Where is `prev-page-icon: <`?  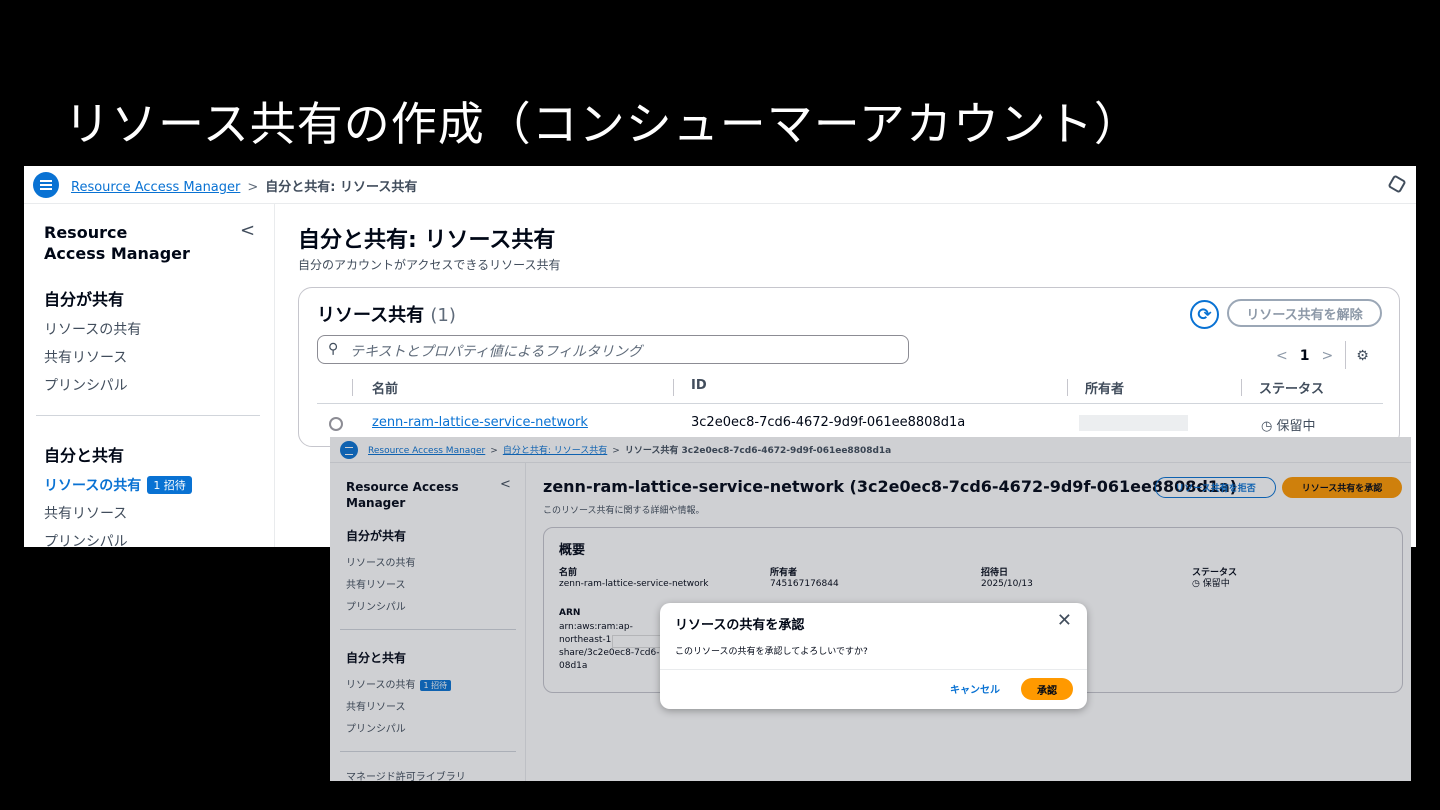 prev-page-icon: < is located at coordinates (1282, 356).